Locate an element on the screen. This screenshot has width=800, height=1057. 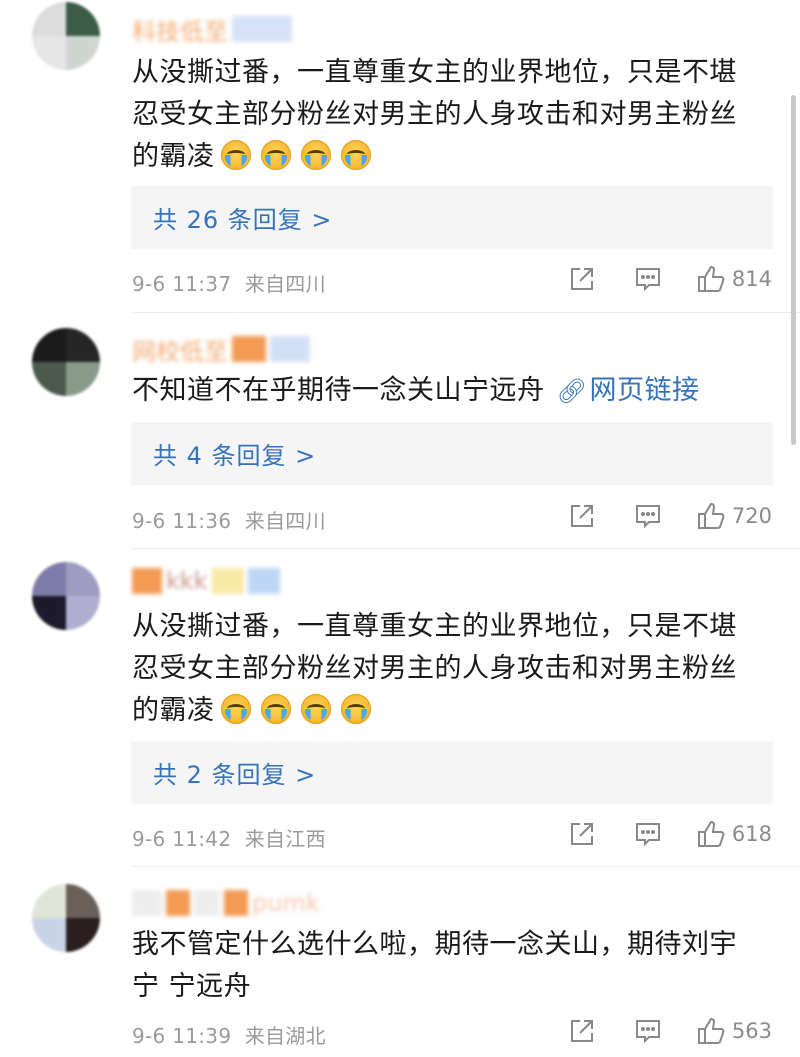
like-button: 563 is located at coordinates (734, 1031).